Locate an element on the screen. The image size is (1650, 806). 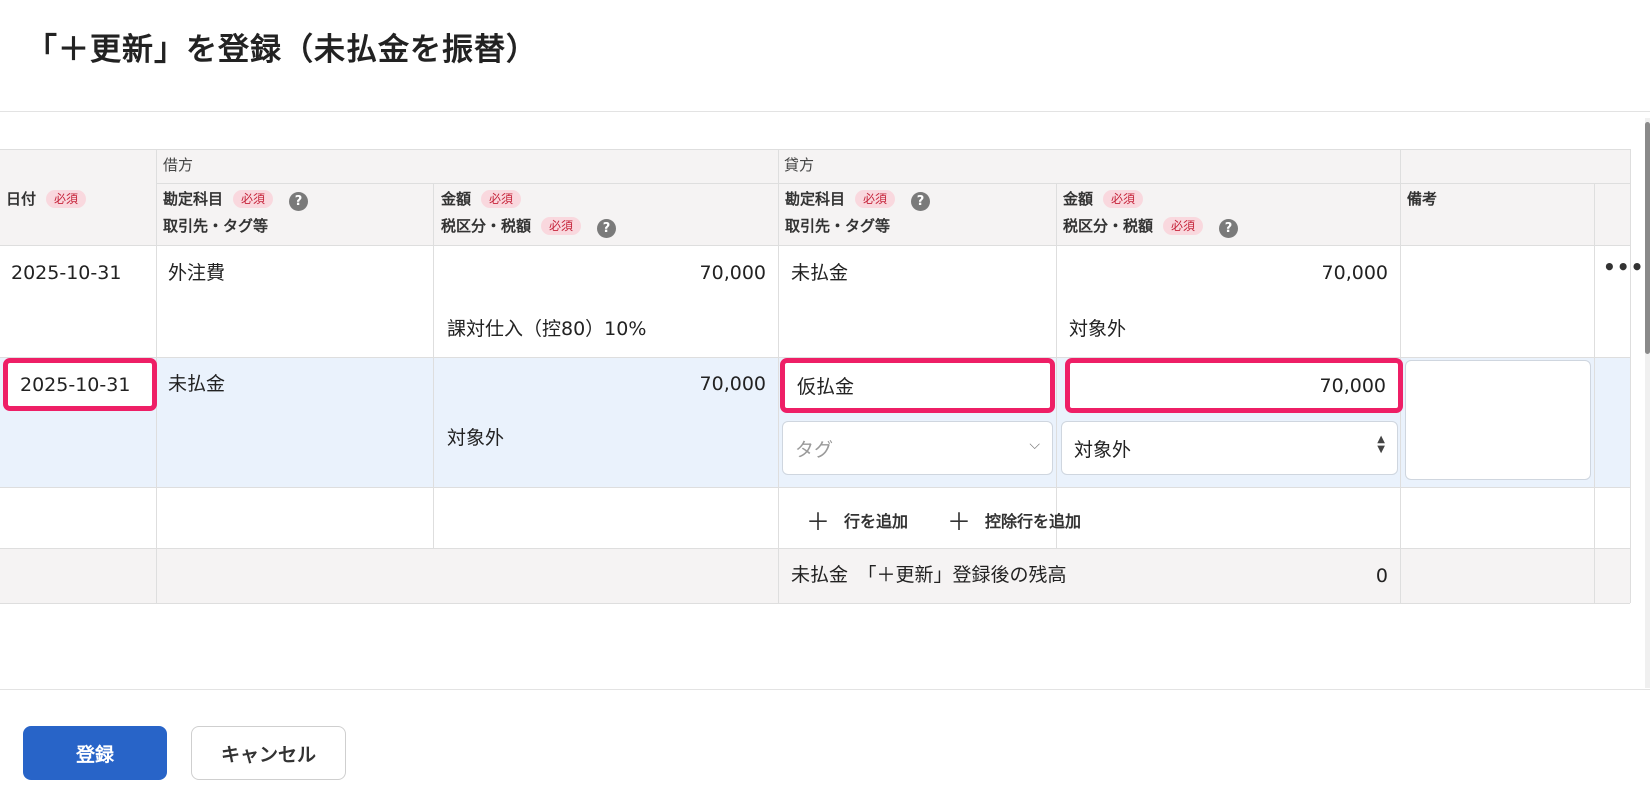
register-button: 登録 is located at coordinates (95, 753).